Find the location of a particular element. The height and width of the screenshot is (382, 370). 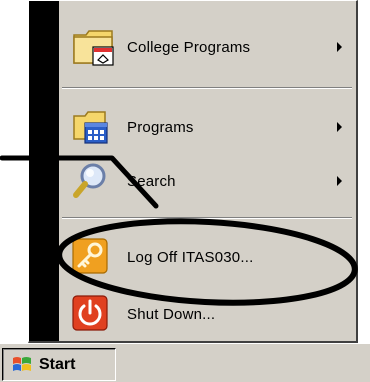

key-icon is located at coordinates (91, 257).